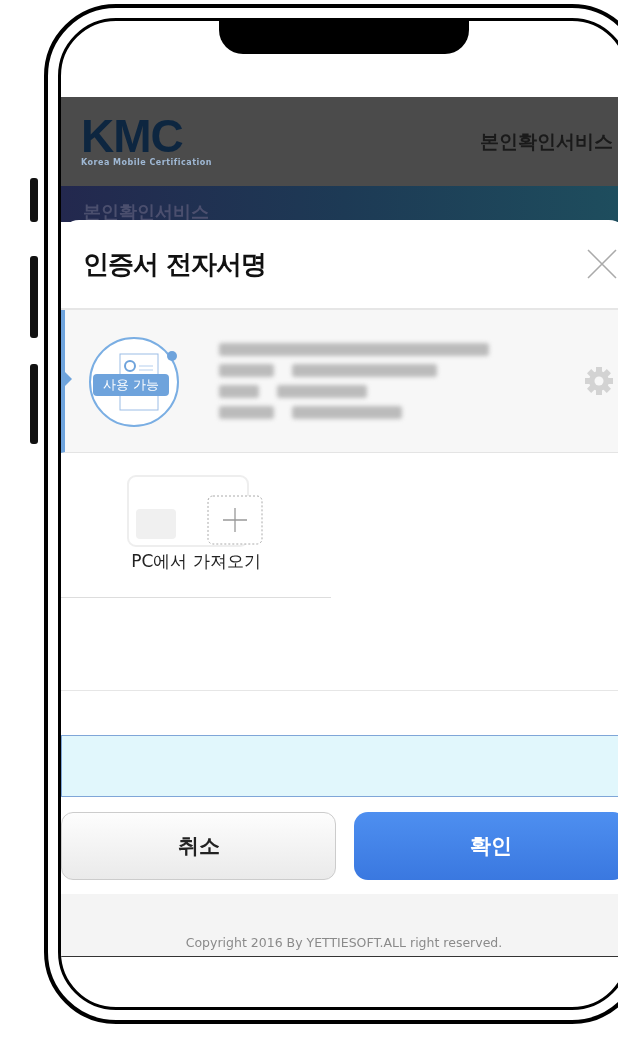  What do you see at coordinates (68, 379) in the screenshot?
I see `selection-pointer-icon` at bounding box center [68, 379].